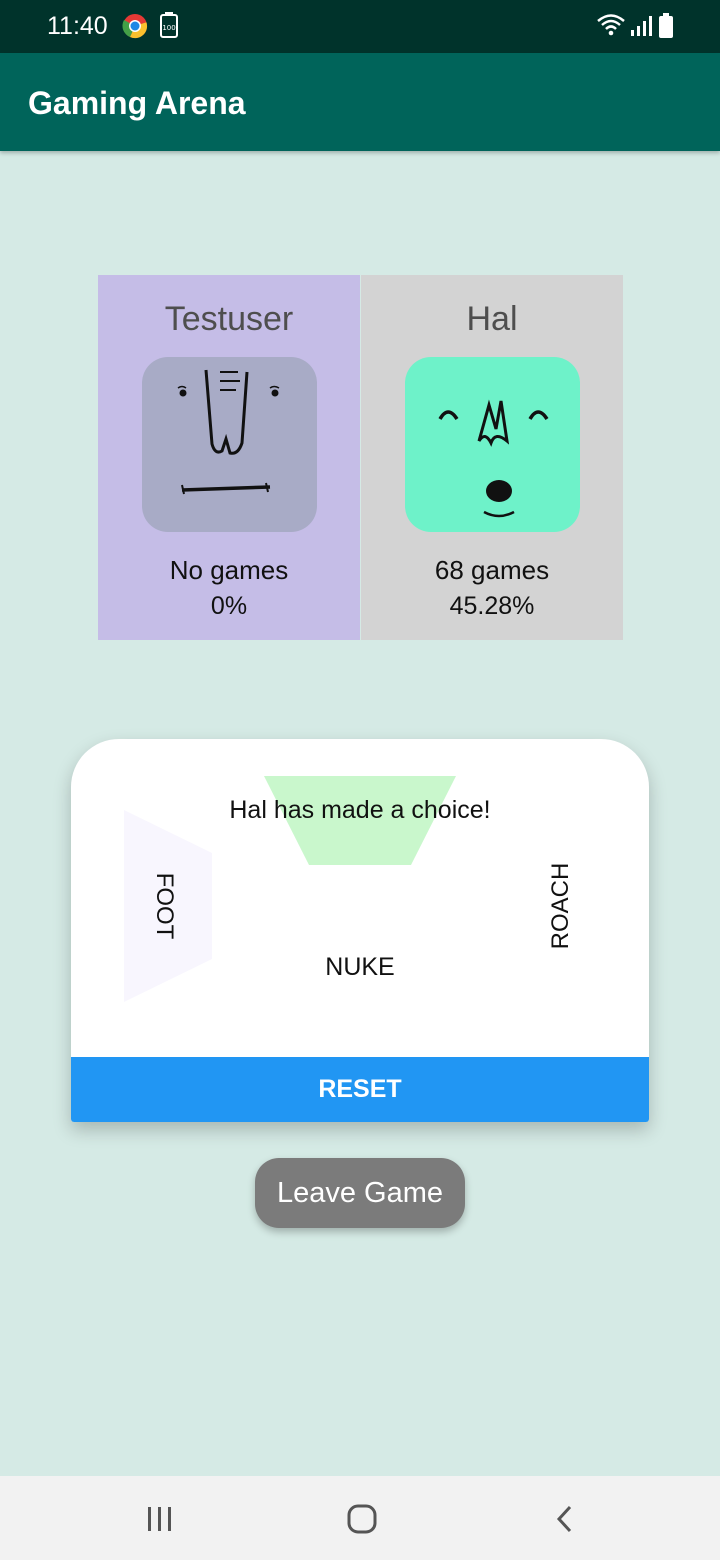  I want to click on player-card-hal: Hal 68 games 45.28%, so click(492, 457).